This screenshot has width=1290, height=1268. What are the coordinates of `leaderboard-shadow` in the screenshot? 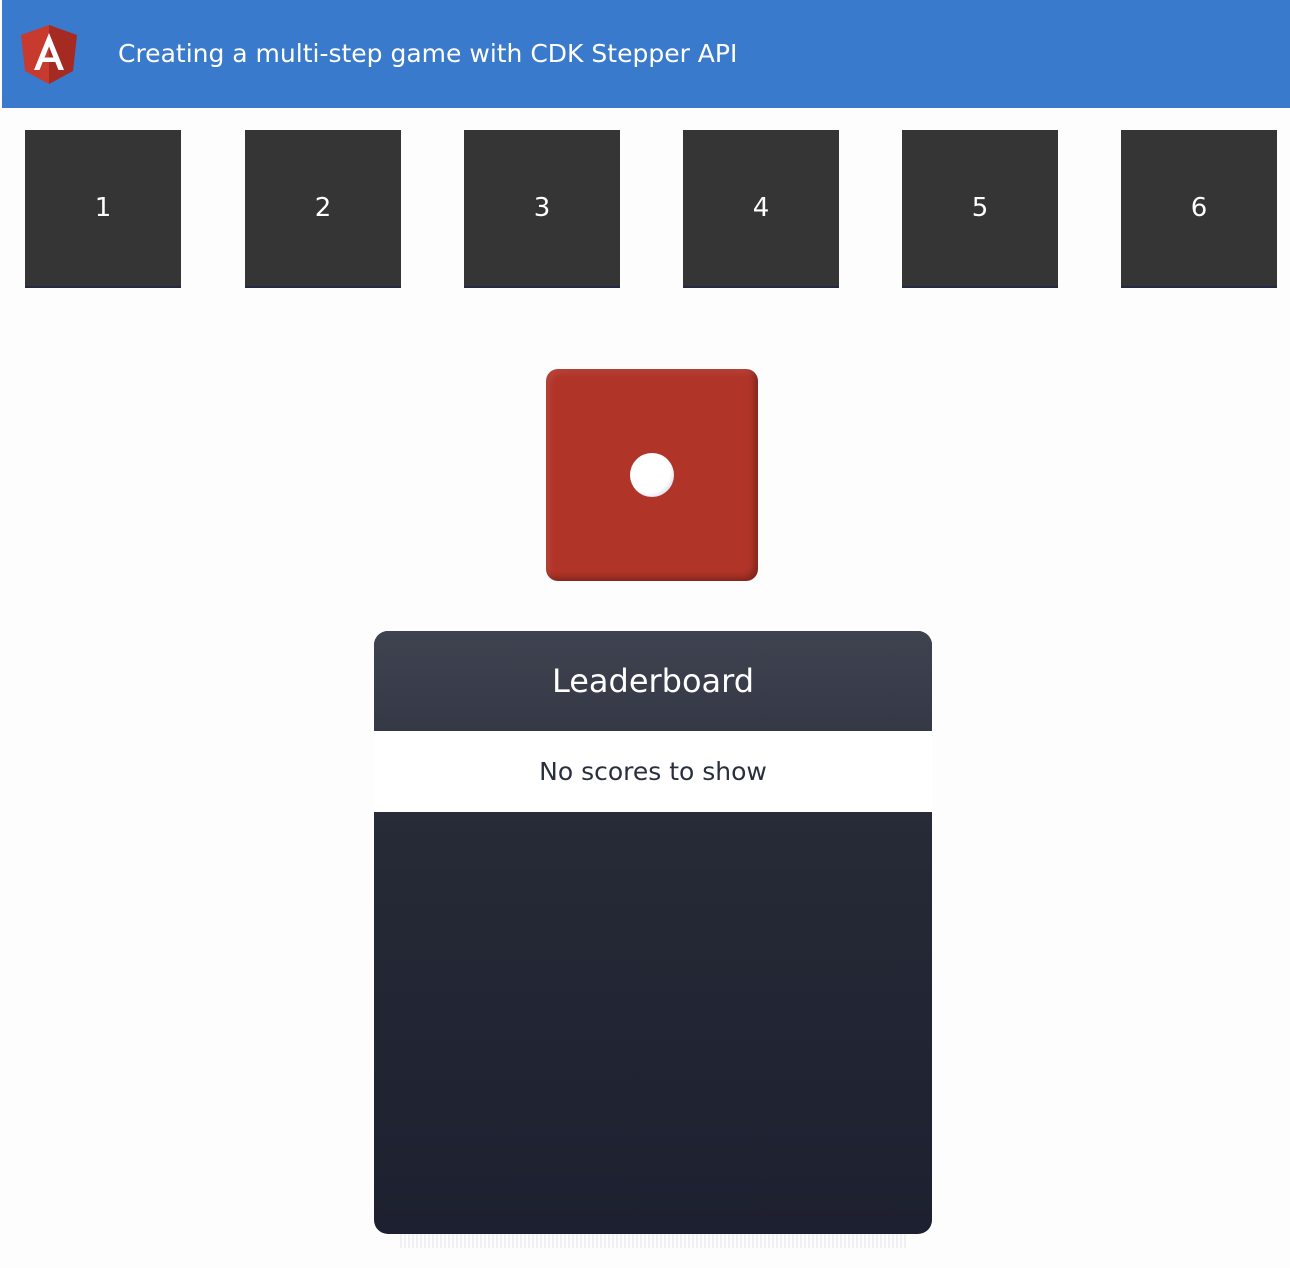 It's located at (654, 1241).